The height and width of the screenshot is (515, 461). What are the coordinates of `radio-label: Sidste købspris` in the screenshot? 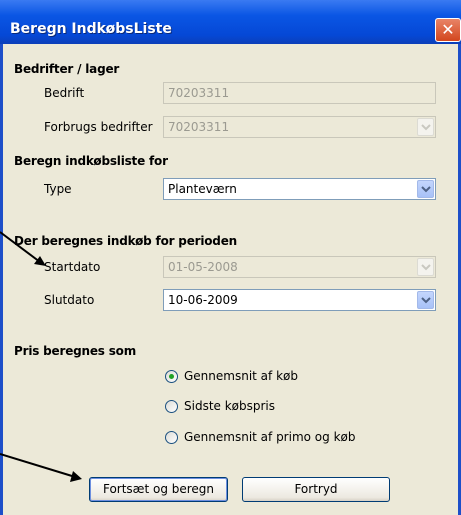 It's located at (230, 406).